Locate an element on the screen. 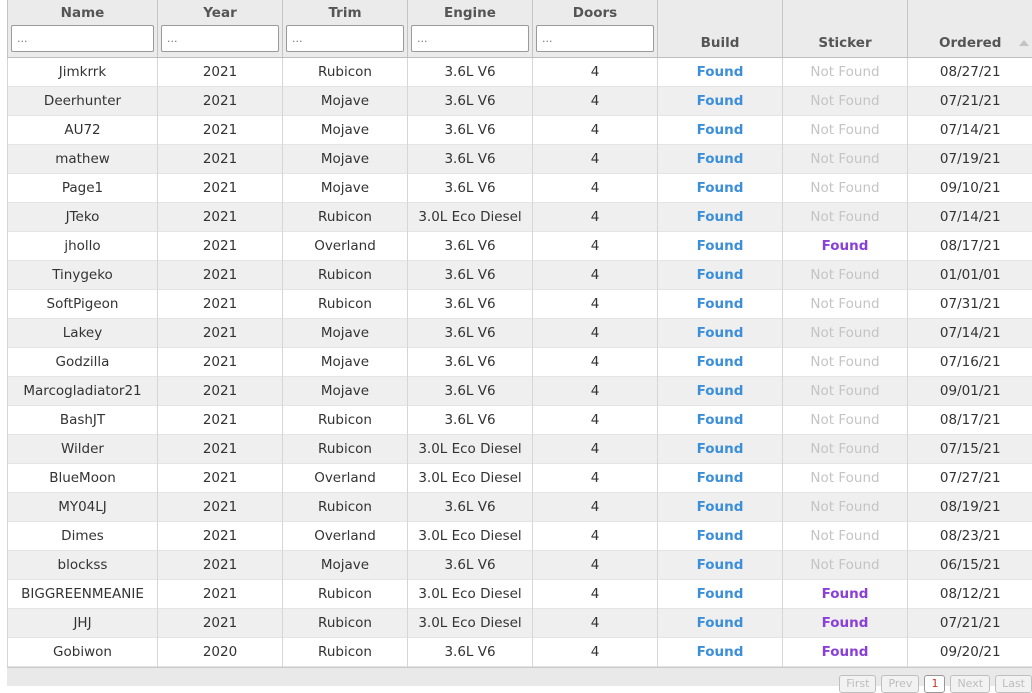 The width and height of the screenshot is (1032, 693). filter-input-engine is located at coordinates (470, 38).